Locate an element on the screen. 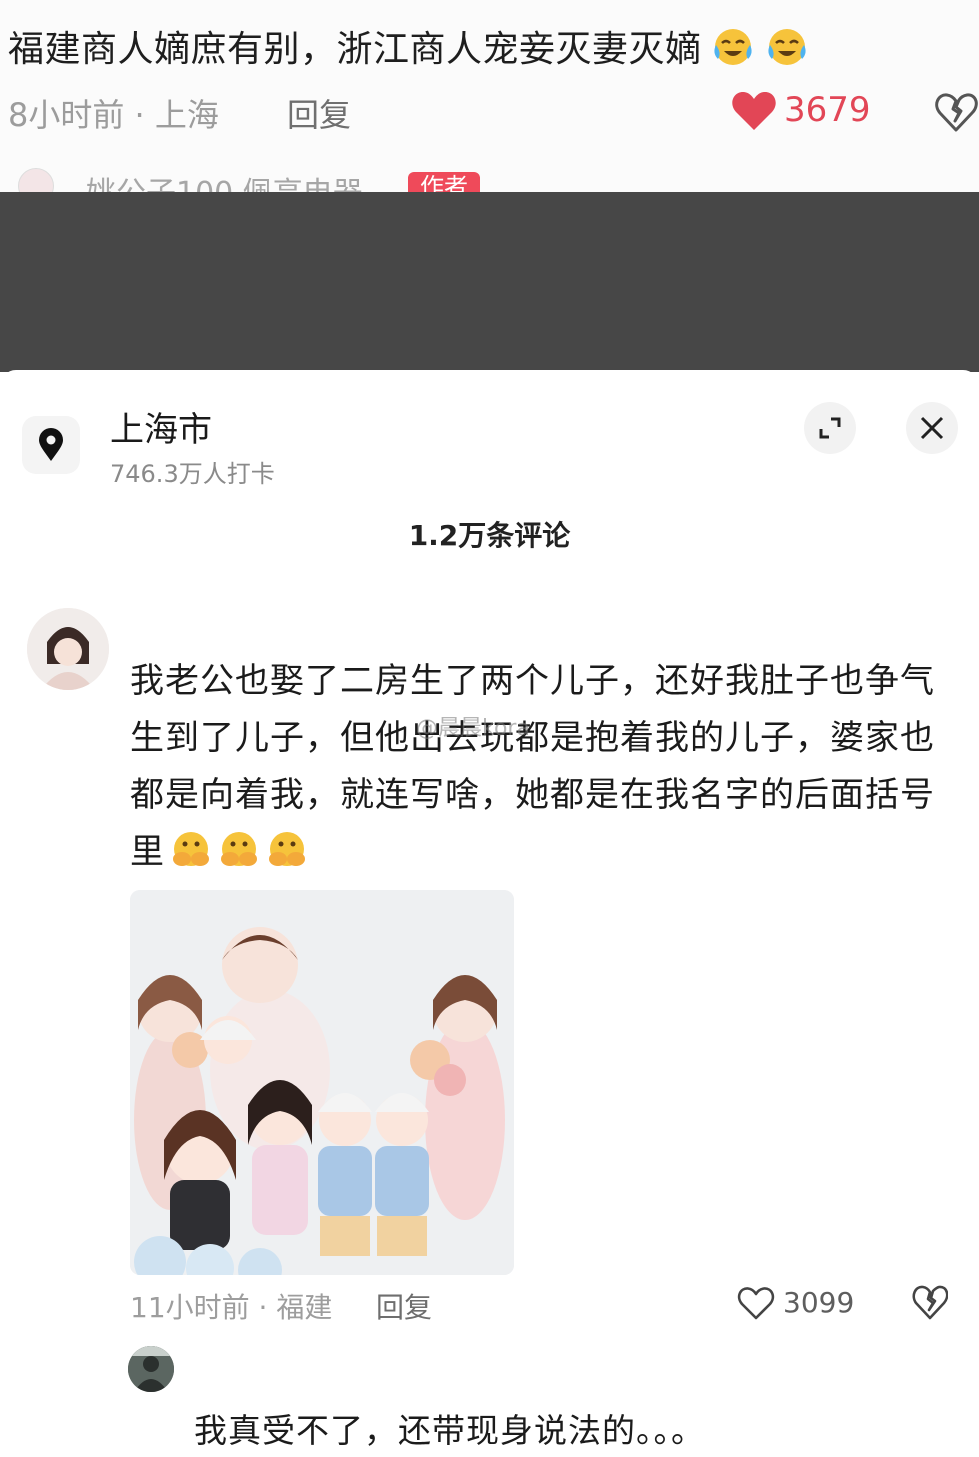 Image resolution: width=979 pixels, height=1457 pixels. comment-like-count: 3099 is located at coordinates (819, 1302).